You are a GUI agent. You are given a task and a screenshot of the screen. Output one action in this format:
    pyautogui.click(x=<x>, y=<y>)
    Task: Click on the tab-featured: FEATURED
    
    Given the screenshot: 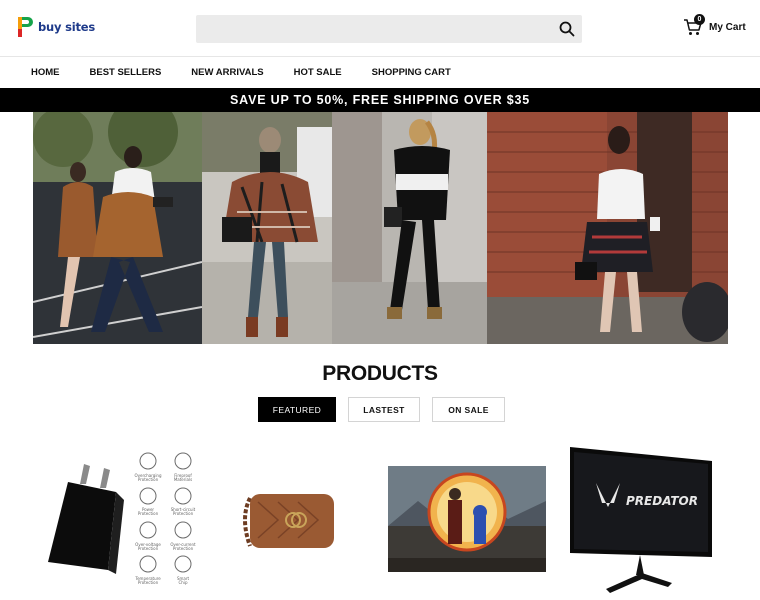 What is the action you would take?
    pyautogui.click(x=297, y=409)
    